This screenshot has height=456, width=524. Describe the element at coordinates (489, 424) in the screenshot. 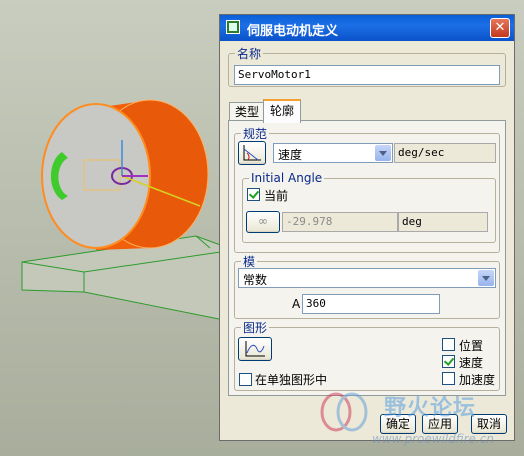

I see `cancel-button: 取消` at that location.